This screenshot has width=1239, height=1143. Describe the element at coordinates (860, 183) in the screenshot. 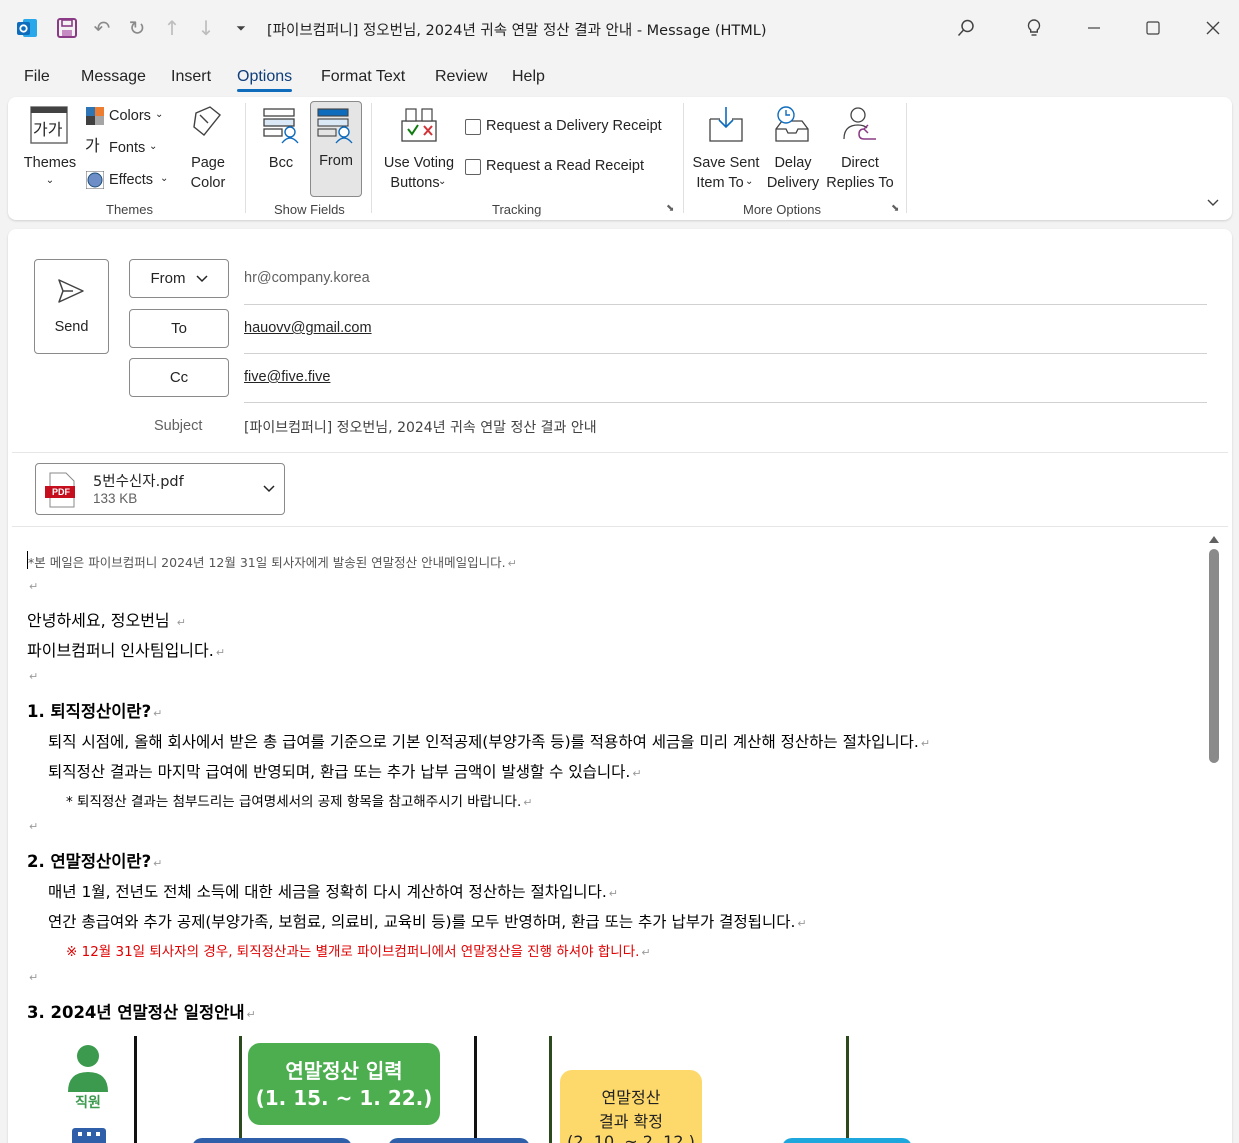

I see `direct-label-2: Replies To` at that location.